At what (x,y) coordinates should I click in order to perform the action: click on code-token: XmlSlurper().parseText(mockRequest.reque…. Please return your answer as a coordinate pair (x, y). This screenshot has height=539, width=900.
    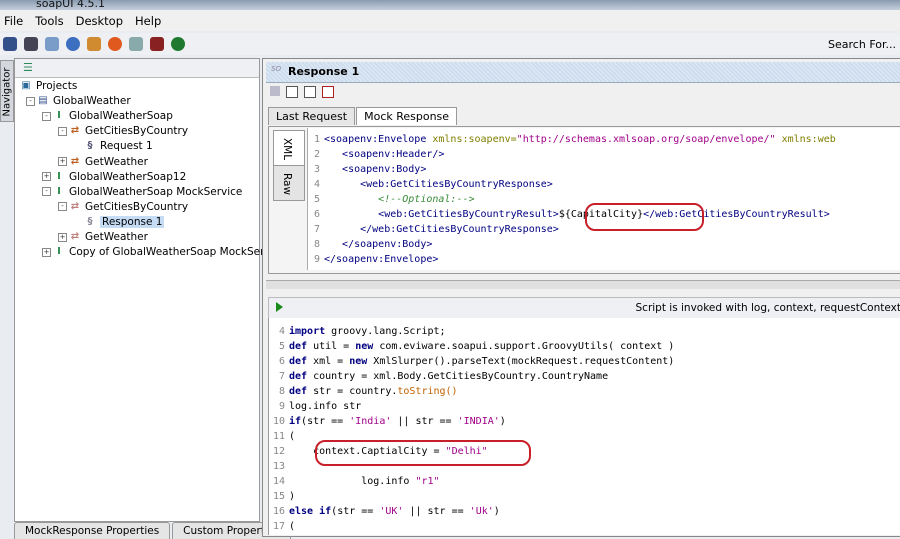
    Looking at the image, I should click on (520, 361).